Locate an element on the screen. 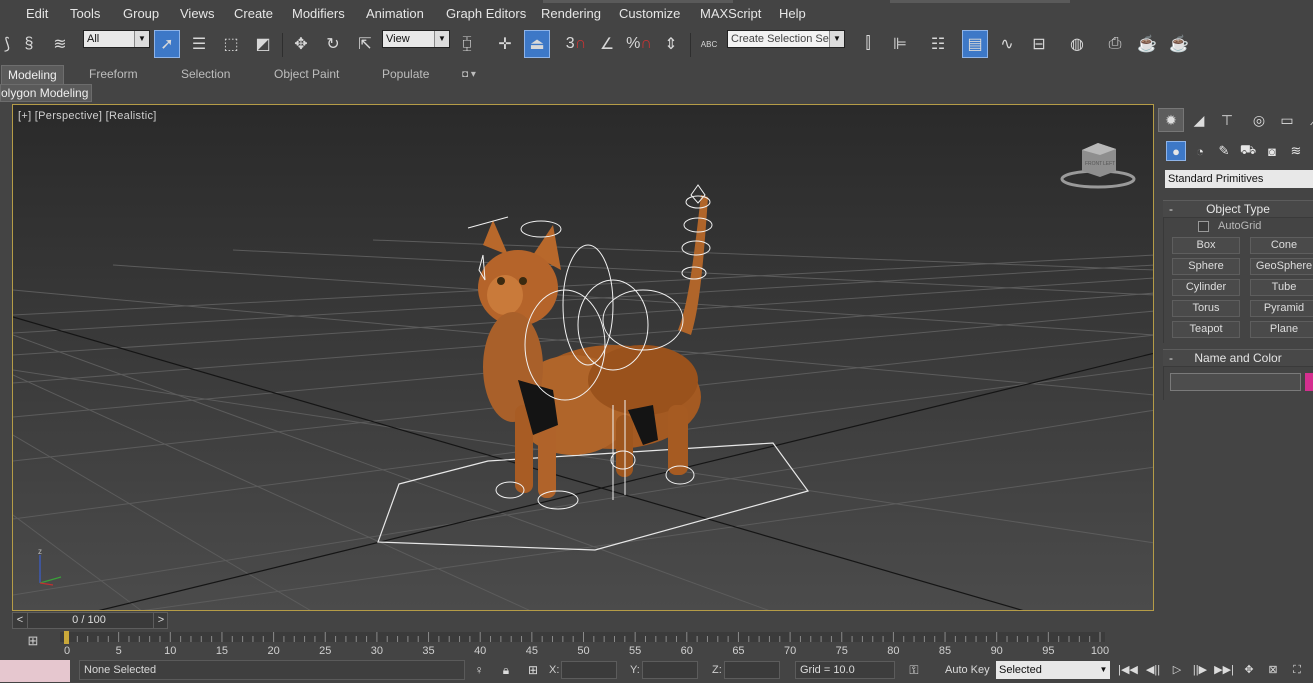 Image resolution: width=1313 pixels, height=683 pixels. select-and-rotate-icon: ↻ is located at coordinates (333, 44).